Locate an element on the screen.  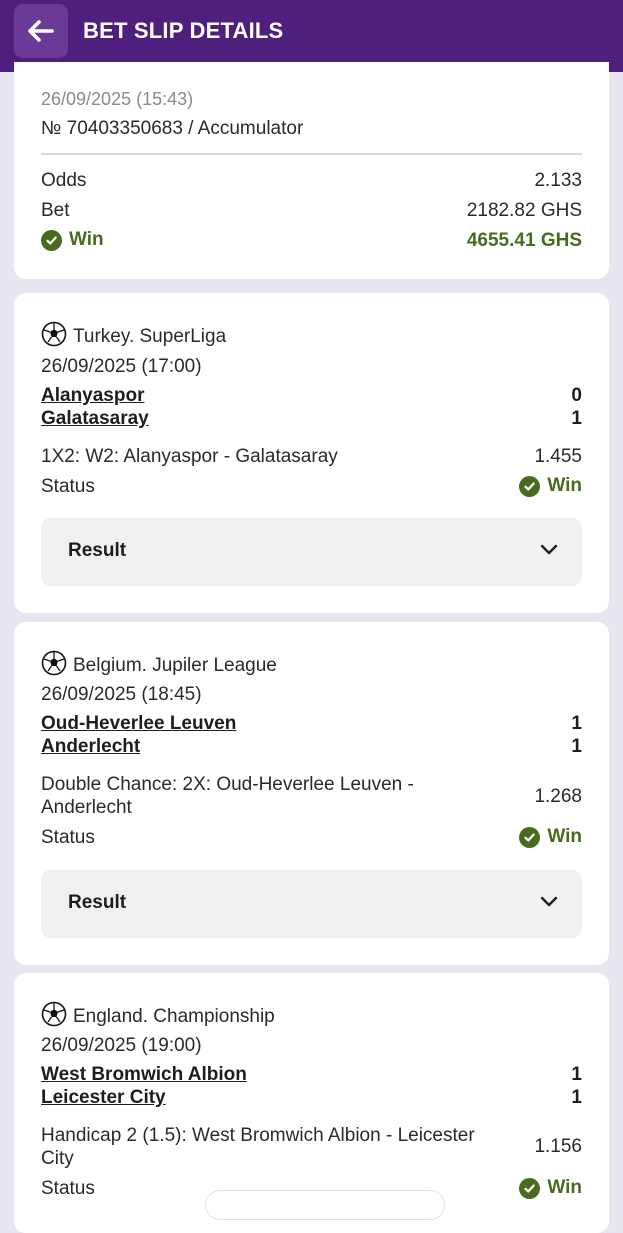
odds-label: Odds is located at coordinates (64, 180).